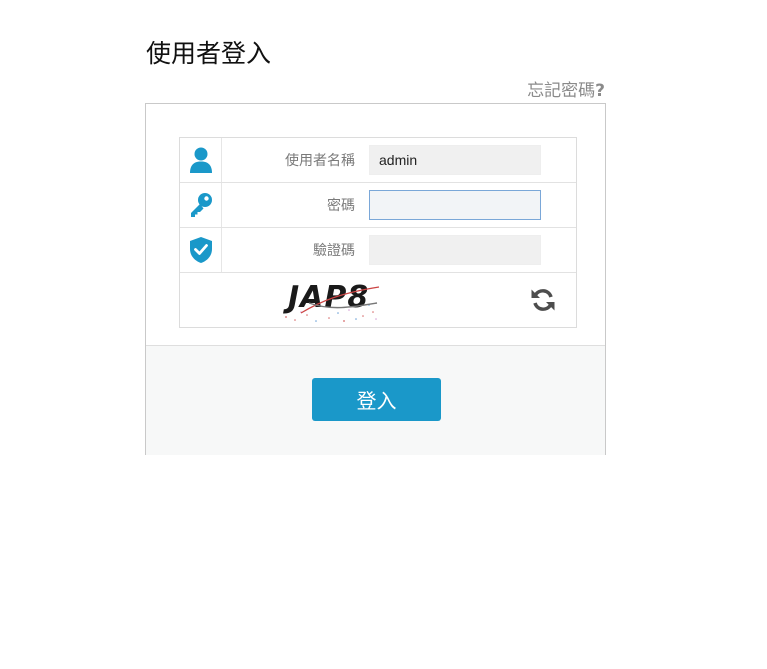 This screenshot has width=767, height=669. I want to click on username-input, so click(455, 160).